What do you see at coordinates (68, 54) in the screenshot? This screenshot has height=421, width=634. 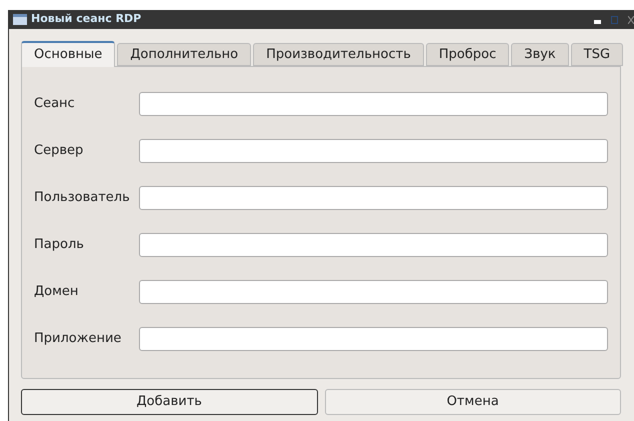 I see `tab: Основные` at bounding box center [68, 54].